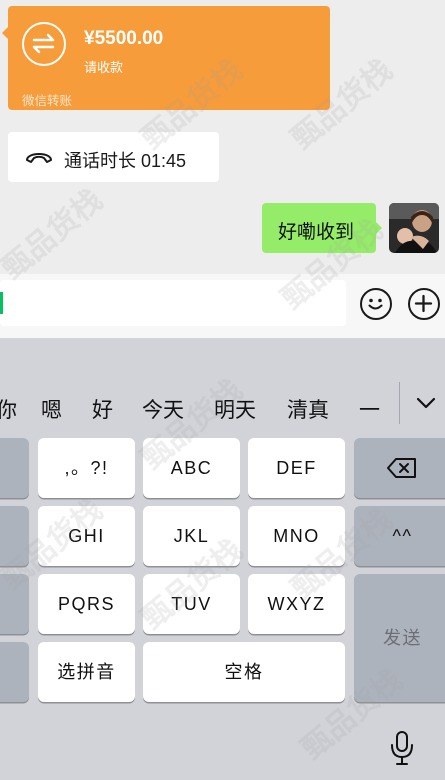  I want to click on plus-icon, so click(423, 303).